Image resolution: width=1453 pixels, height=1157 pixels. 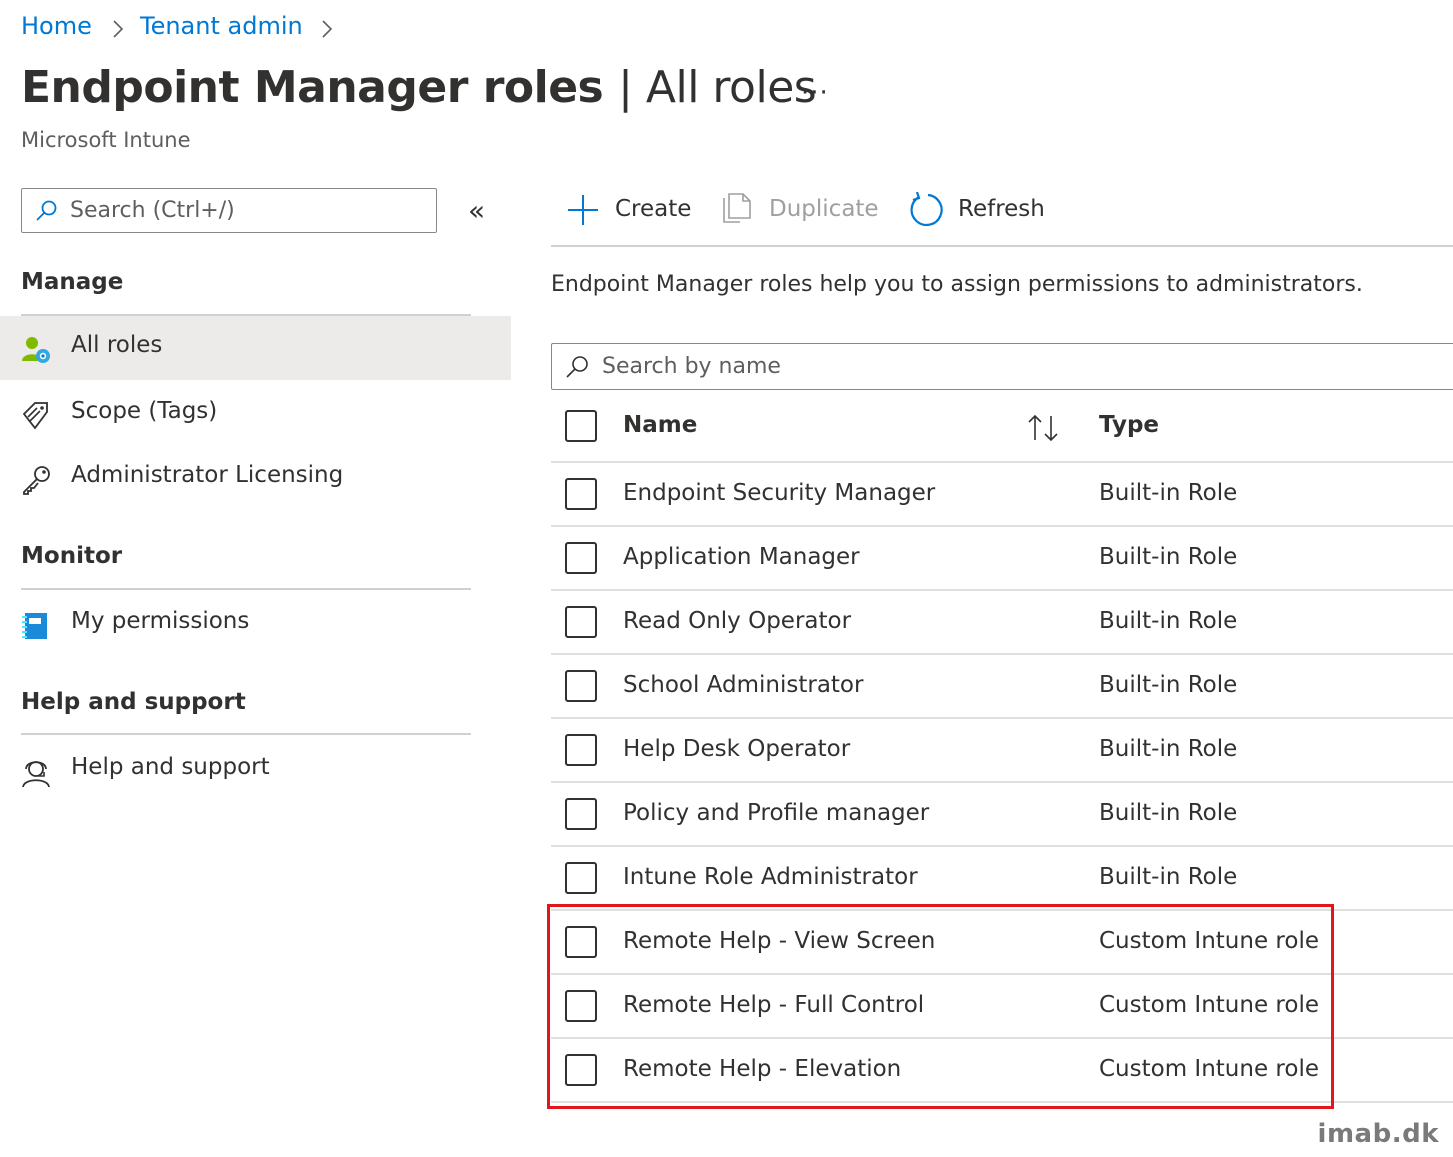 What do you see at coordinates (584, 210) in the screenshot?
I see `plus-icon` at bounding box center [584, 210].